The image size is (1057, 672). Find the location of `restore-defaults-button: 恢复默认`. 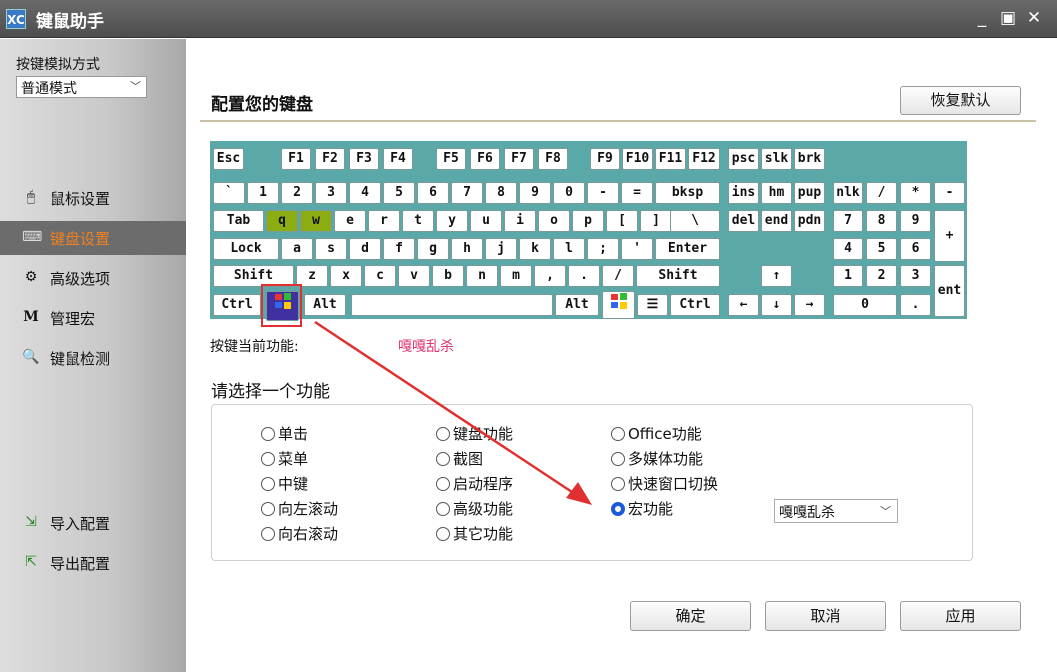

restore-defaults-button: 恢复默认 is located at coordinates (960, 100).